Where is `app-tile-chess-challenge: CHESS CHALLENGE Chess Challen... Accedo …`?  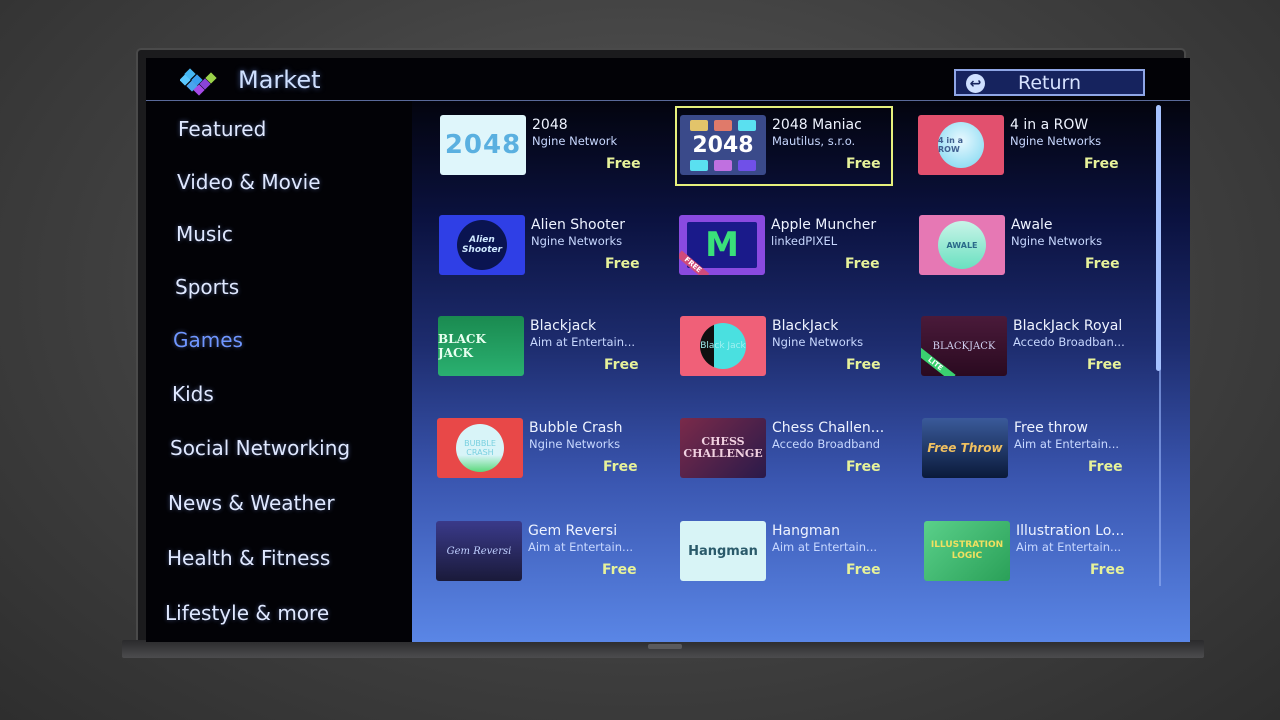
app-tile-chess-challenge: CHESS CHALLENGE Chess Challen... Accedo … is located at coordinates (800, 449).